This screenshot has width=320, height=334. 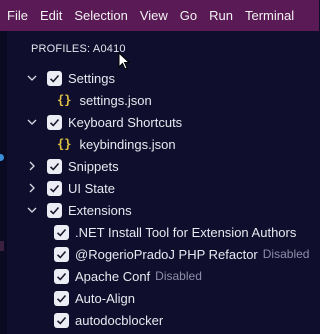 What do you see at coordinates (113, 276) in the screenshot?
I see `extension-label: Apache Conf` at bounding box center [113, 276].